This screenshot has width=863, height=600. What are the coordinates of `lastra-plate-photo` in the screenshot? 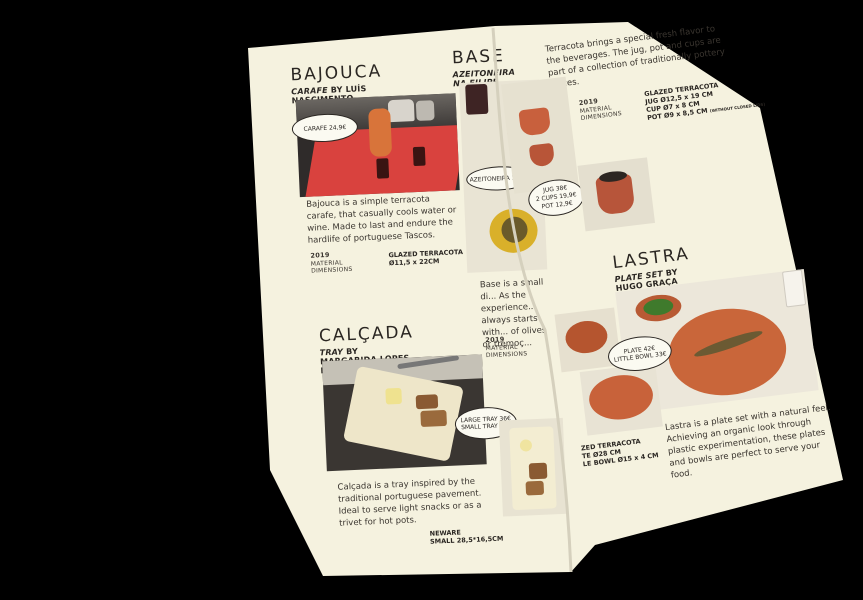 It's located at (621, 399).